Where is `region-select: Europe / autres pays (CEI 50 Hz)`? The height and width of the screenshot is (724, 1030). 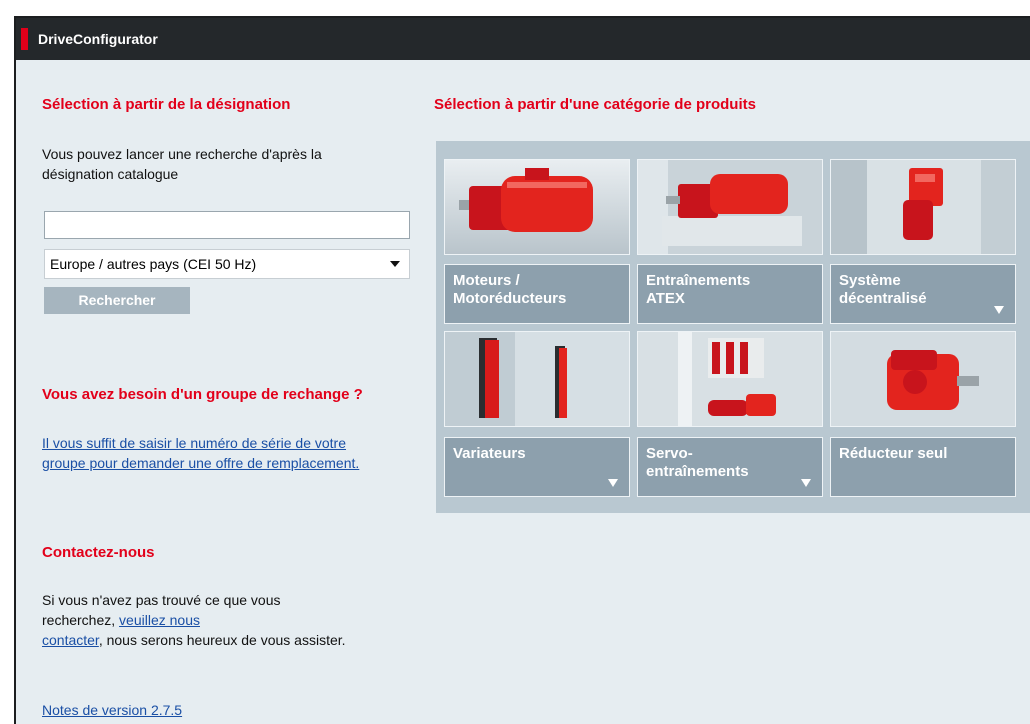
region-select: Europe / autres pays (CEI 50 Hz) is located at coordinates (227, 264).